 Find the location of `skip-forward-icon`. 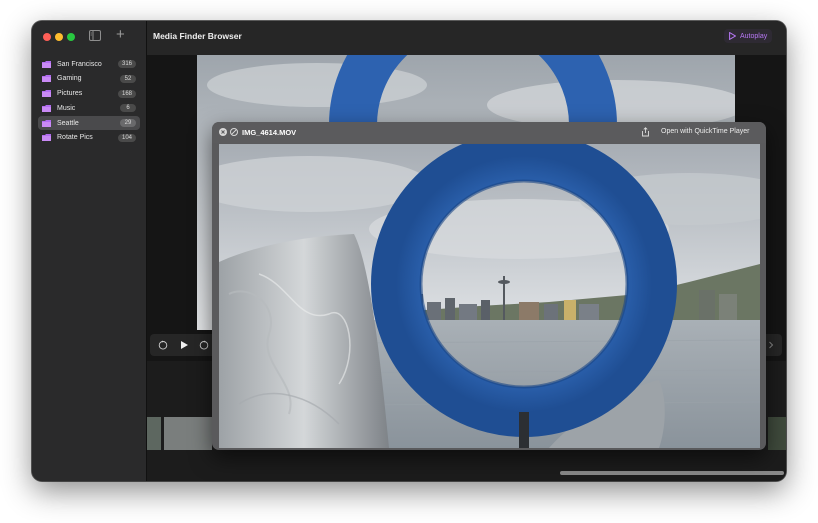

skip-forward-icon is located at coordinates (204, 345).